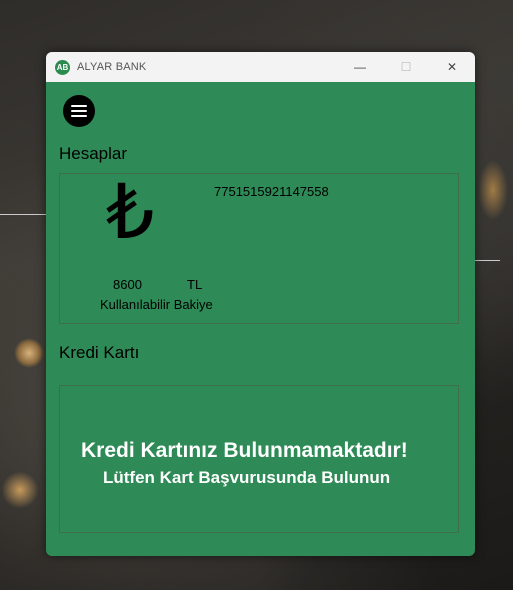  I want to click on menu-button, so click(79, 111).